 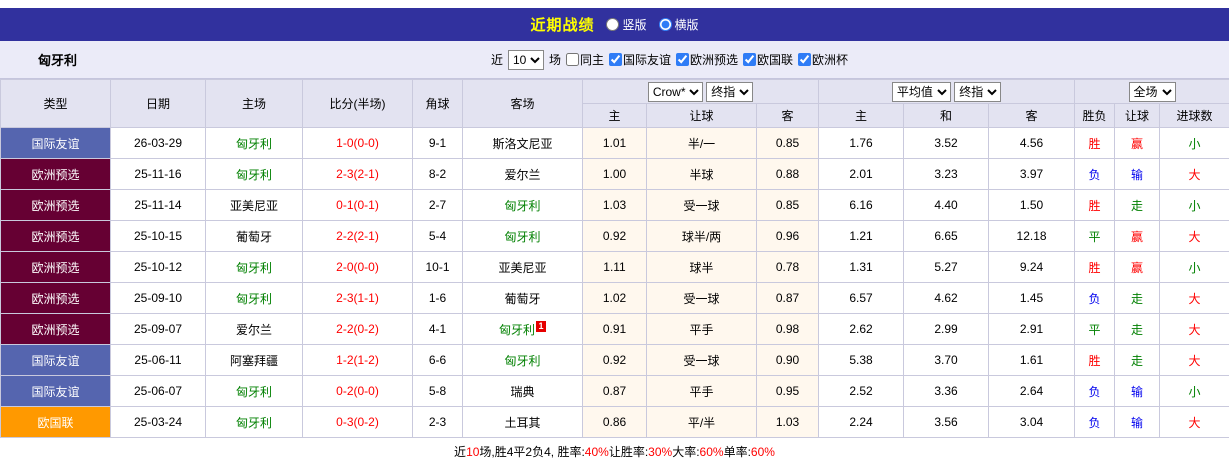 I want to click on crow-odds-away: 0.87, so click(x=788, y=298).